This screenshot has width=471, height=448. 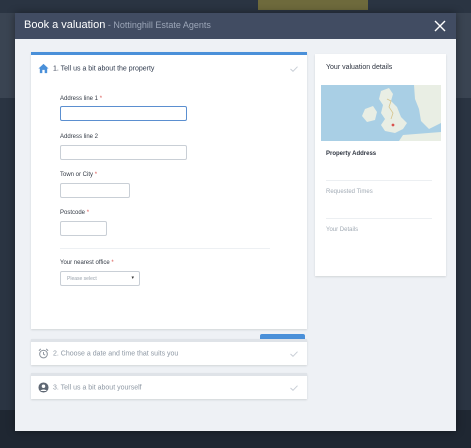 What do you see at coordinates (158, 25) in the screenshot?
I see `modal-subtitle: - Nottinghill Estate Agents` at bounding box center [158, 25].